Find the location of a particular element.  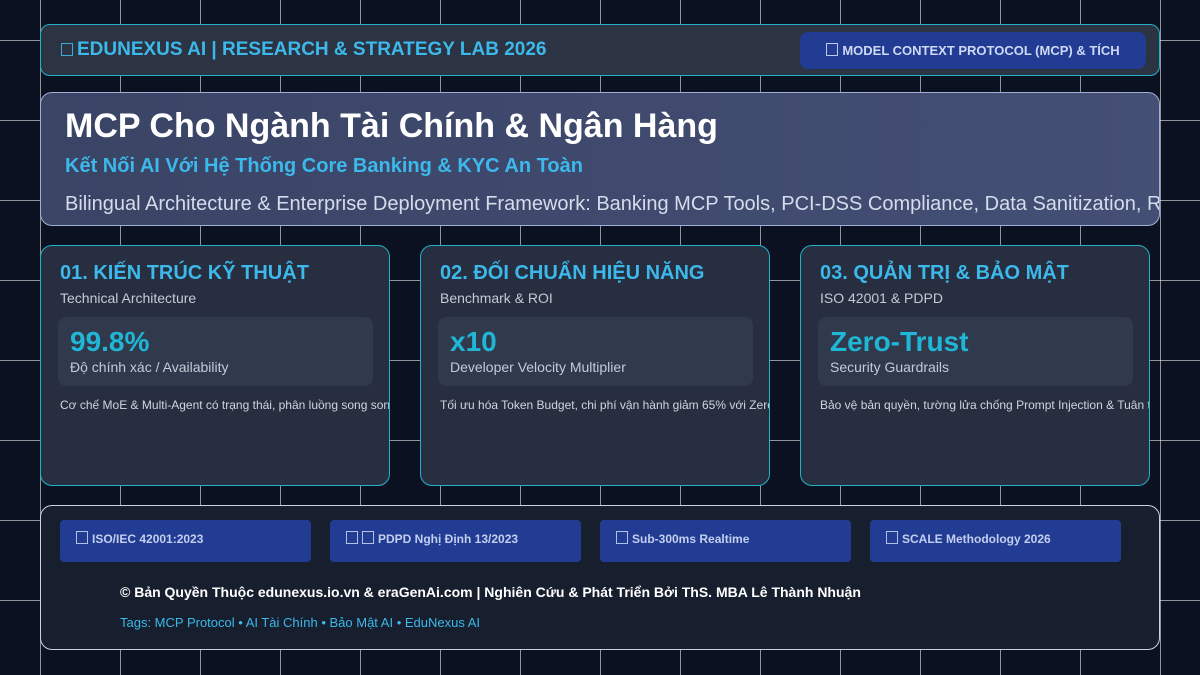

tag-scale: SCALE Methodology 2026 is located at coordinates (995, 541).